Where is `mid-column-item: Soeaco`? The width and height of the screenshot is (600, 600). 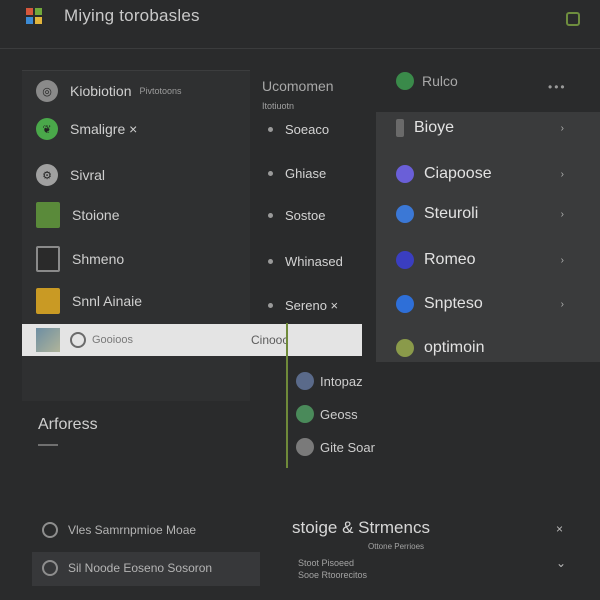
mid-column-item: Soeaco is located at coordinates (316, 129).